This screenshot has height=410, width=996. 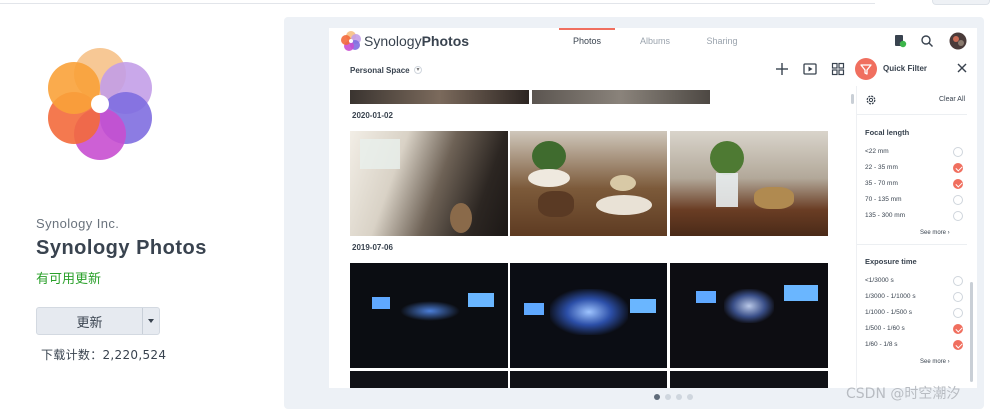 I want to click on update-dropdown-button, so click(x=151, y=321).